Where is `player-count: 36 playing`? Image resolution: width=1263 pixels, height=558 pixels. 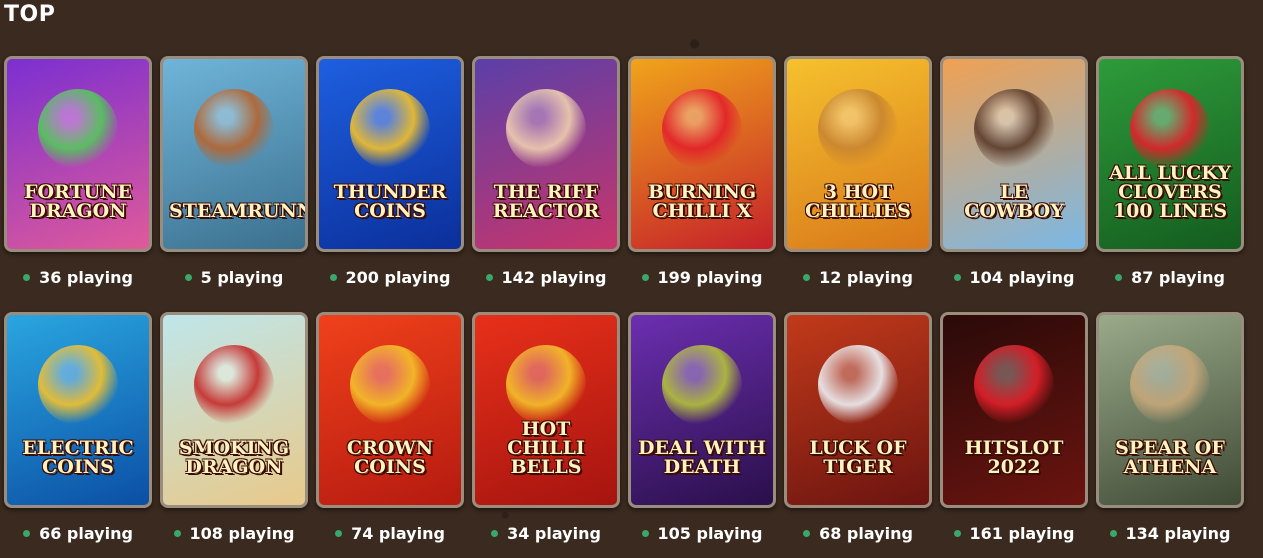
player-count: 36 playing is located at coordinates (78, 277).